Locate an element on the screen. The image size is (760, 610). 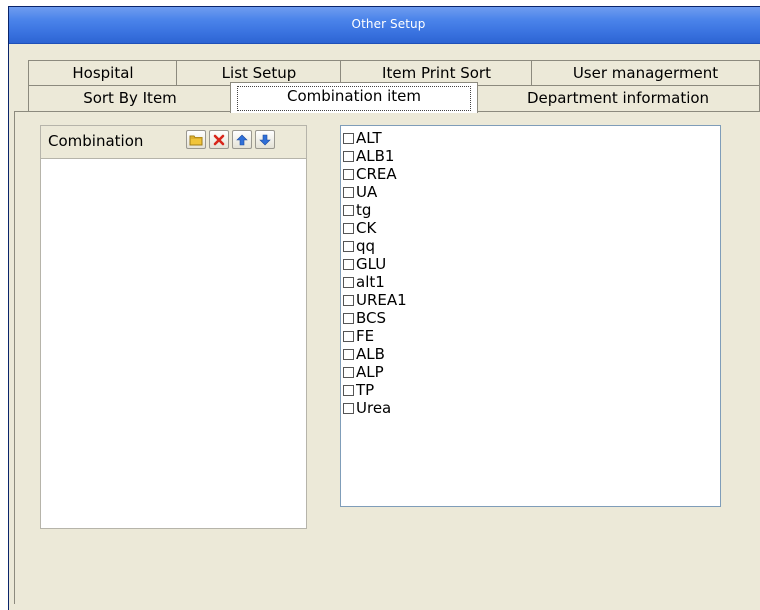
tab-combination-item: Combination item is located at coordinates (354, 97).